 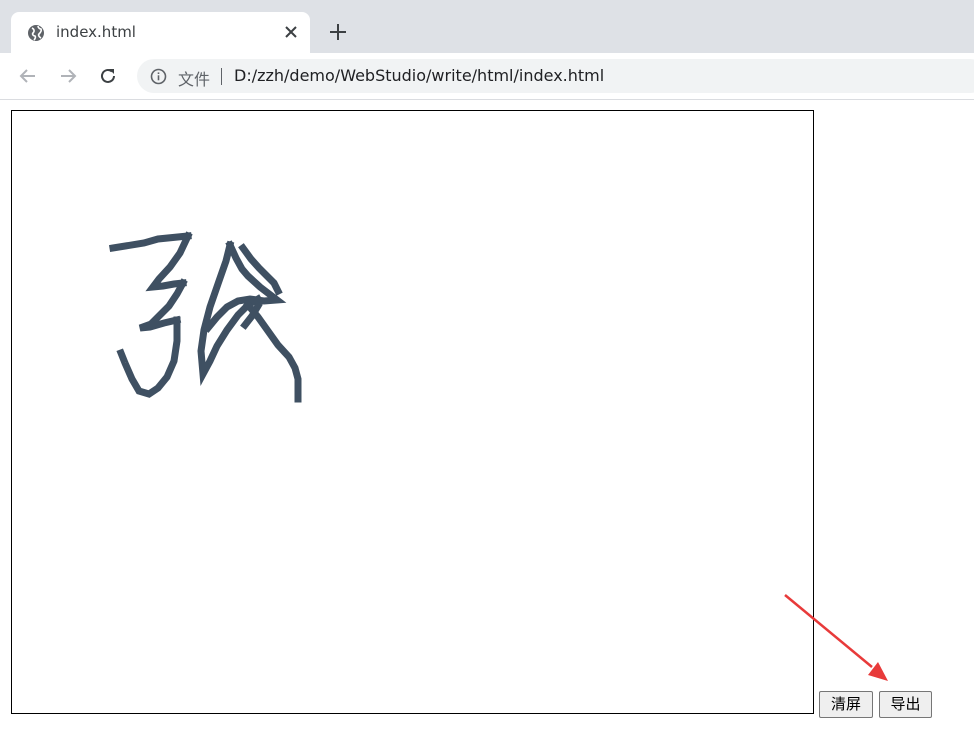 What do you see at coordinates (846, 704) in the screenshot?
I see `clear-button: 清屏` at bounding box center [846, 704].